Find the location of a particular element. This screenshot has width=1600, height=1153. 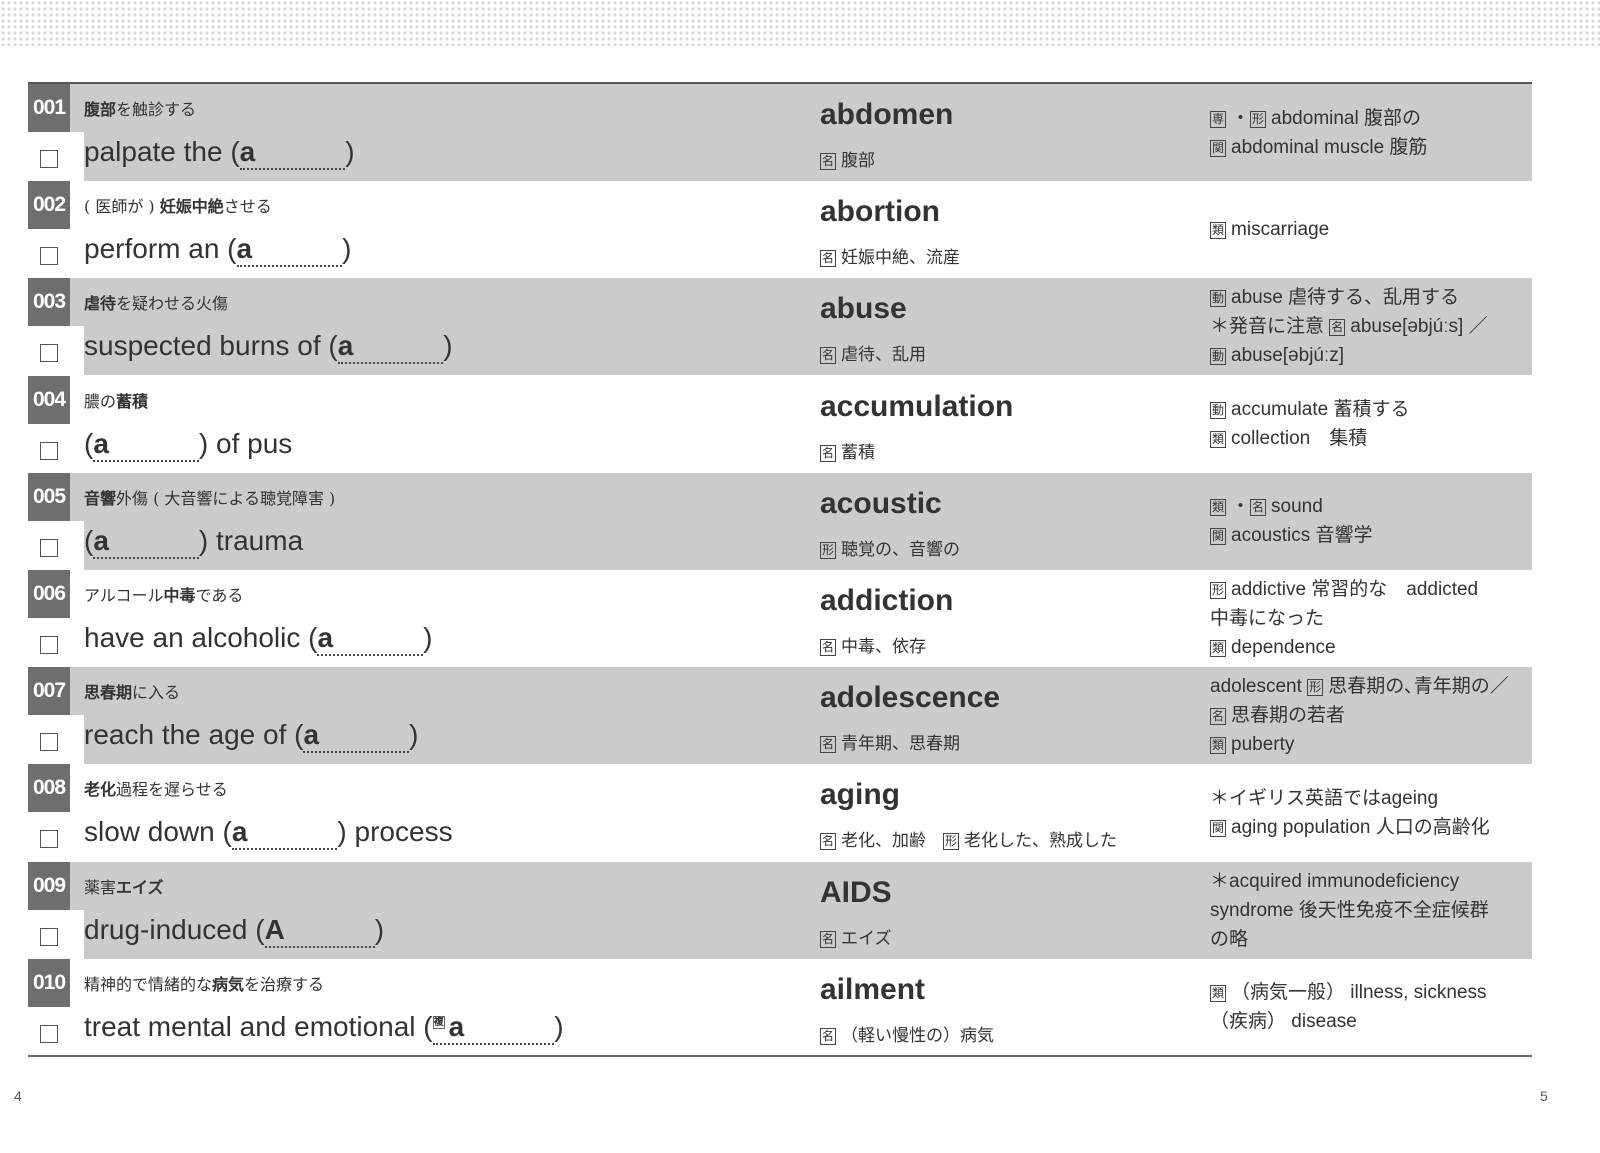

prompt-text: に入る is located at coordinates (156, 693).